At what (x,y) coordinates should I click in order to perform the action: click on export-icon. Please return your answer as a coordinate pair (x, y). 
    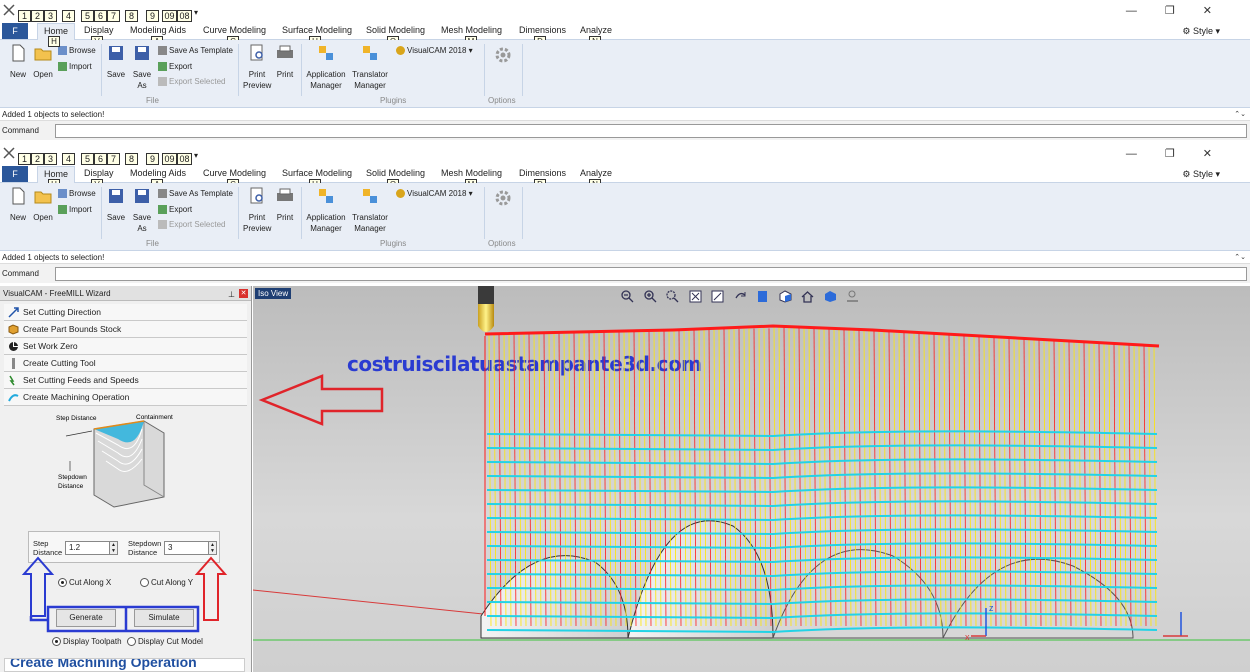
    Looking at the image, I should click on (162, 210).